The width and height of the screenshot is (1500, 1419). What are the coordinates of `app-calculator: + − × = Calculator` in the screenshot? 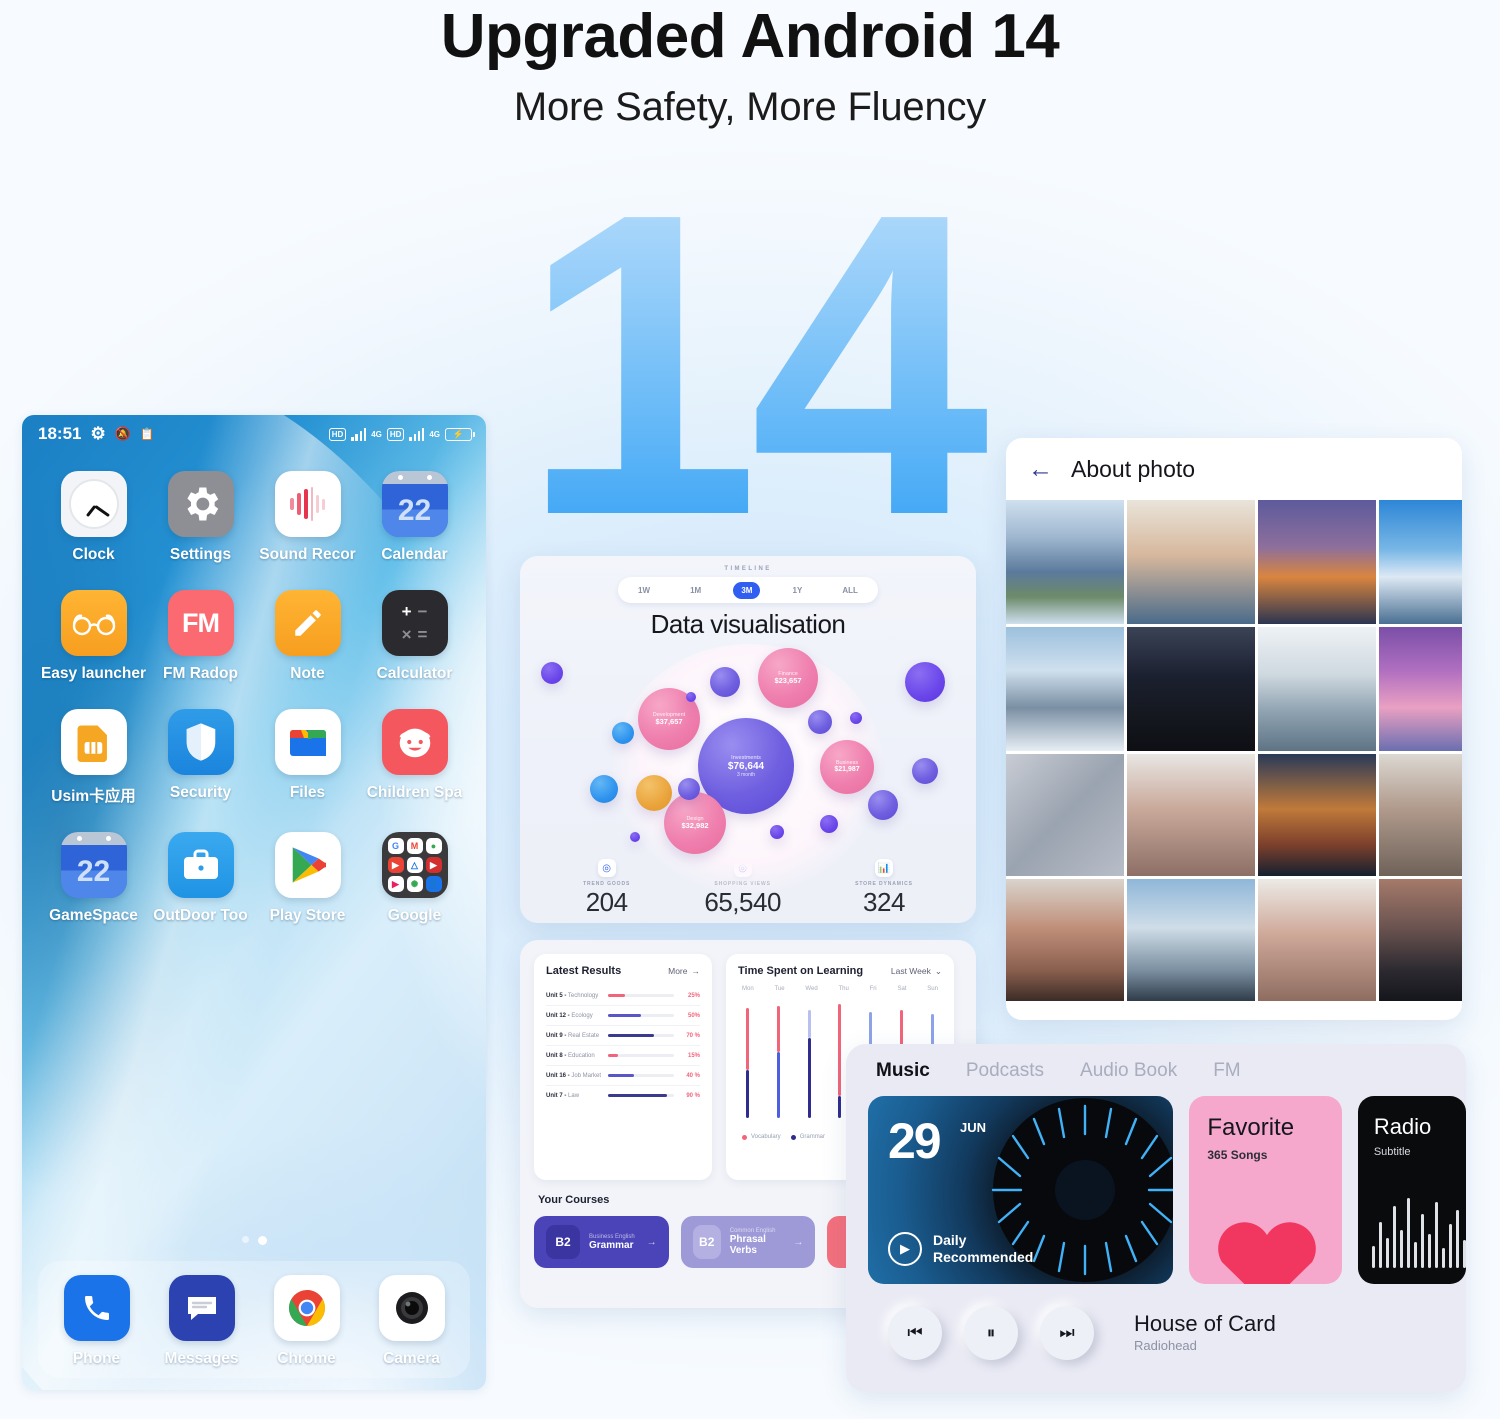 It's located at (414, 636).